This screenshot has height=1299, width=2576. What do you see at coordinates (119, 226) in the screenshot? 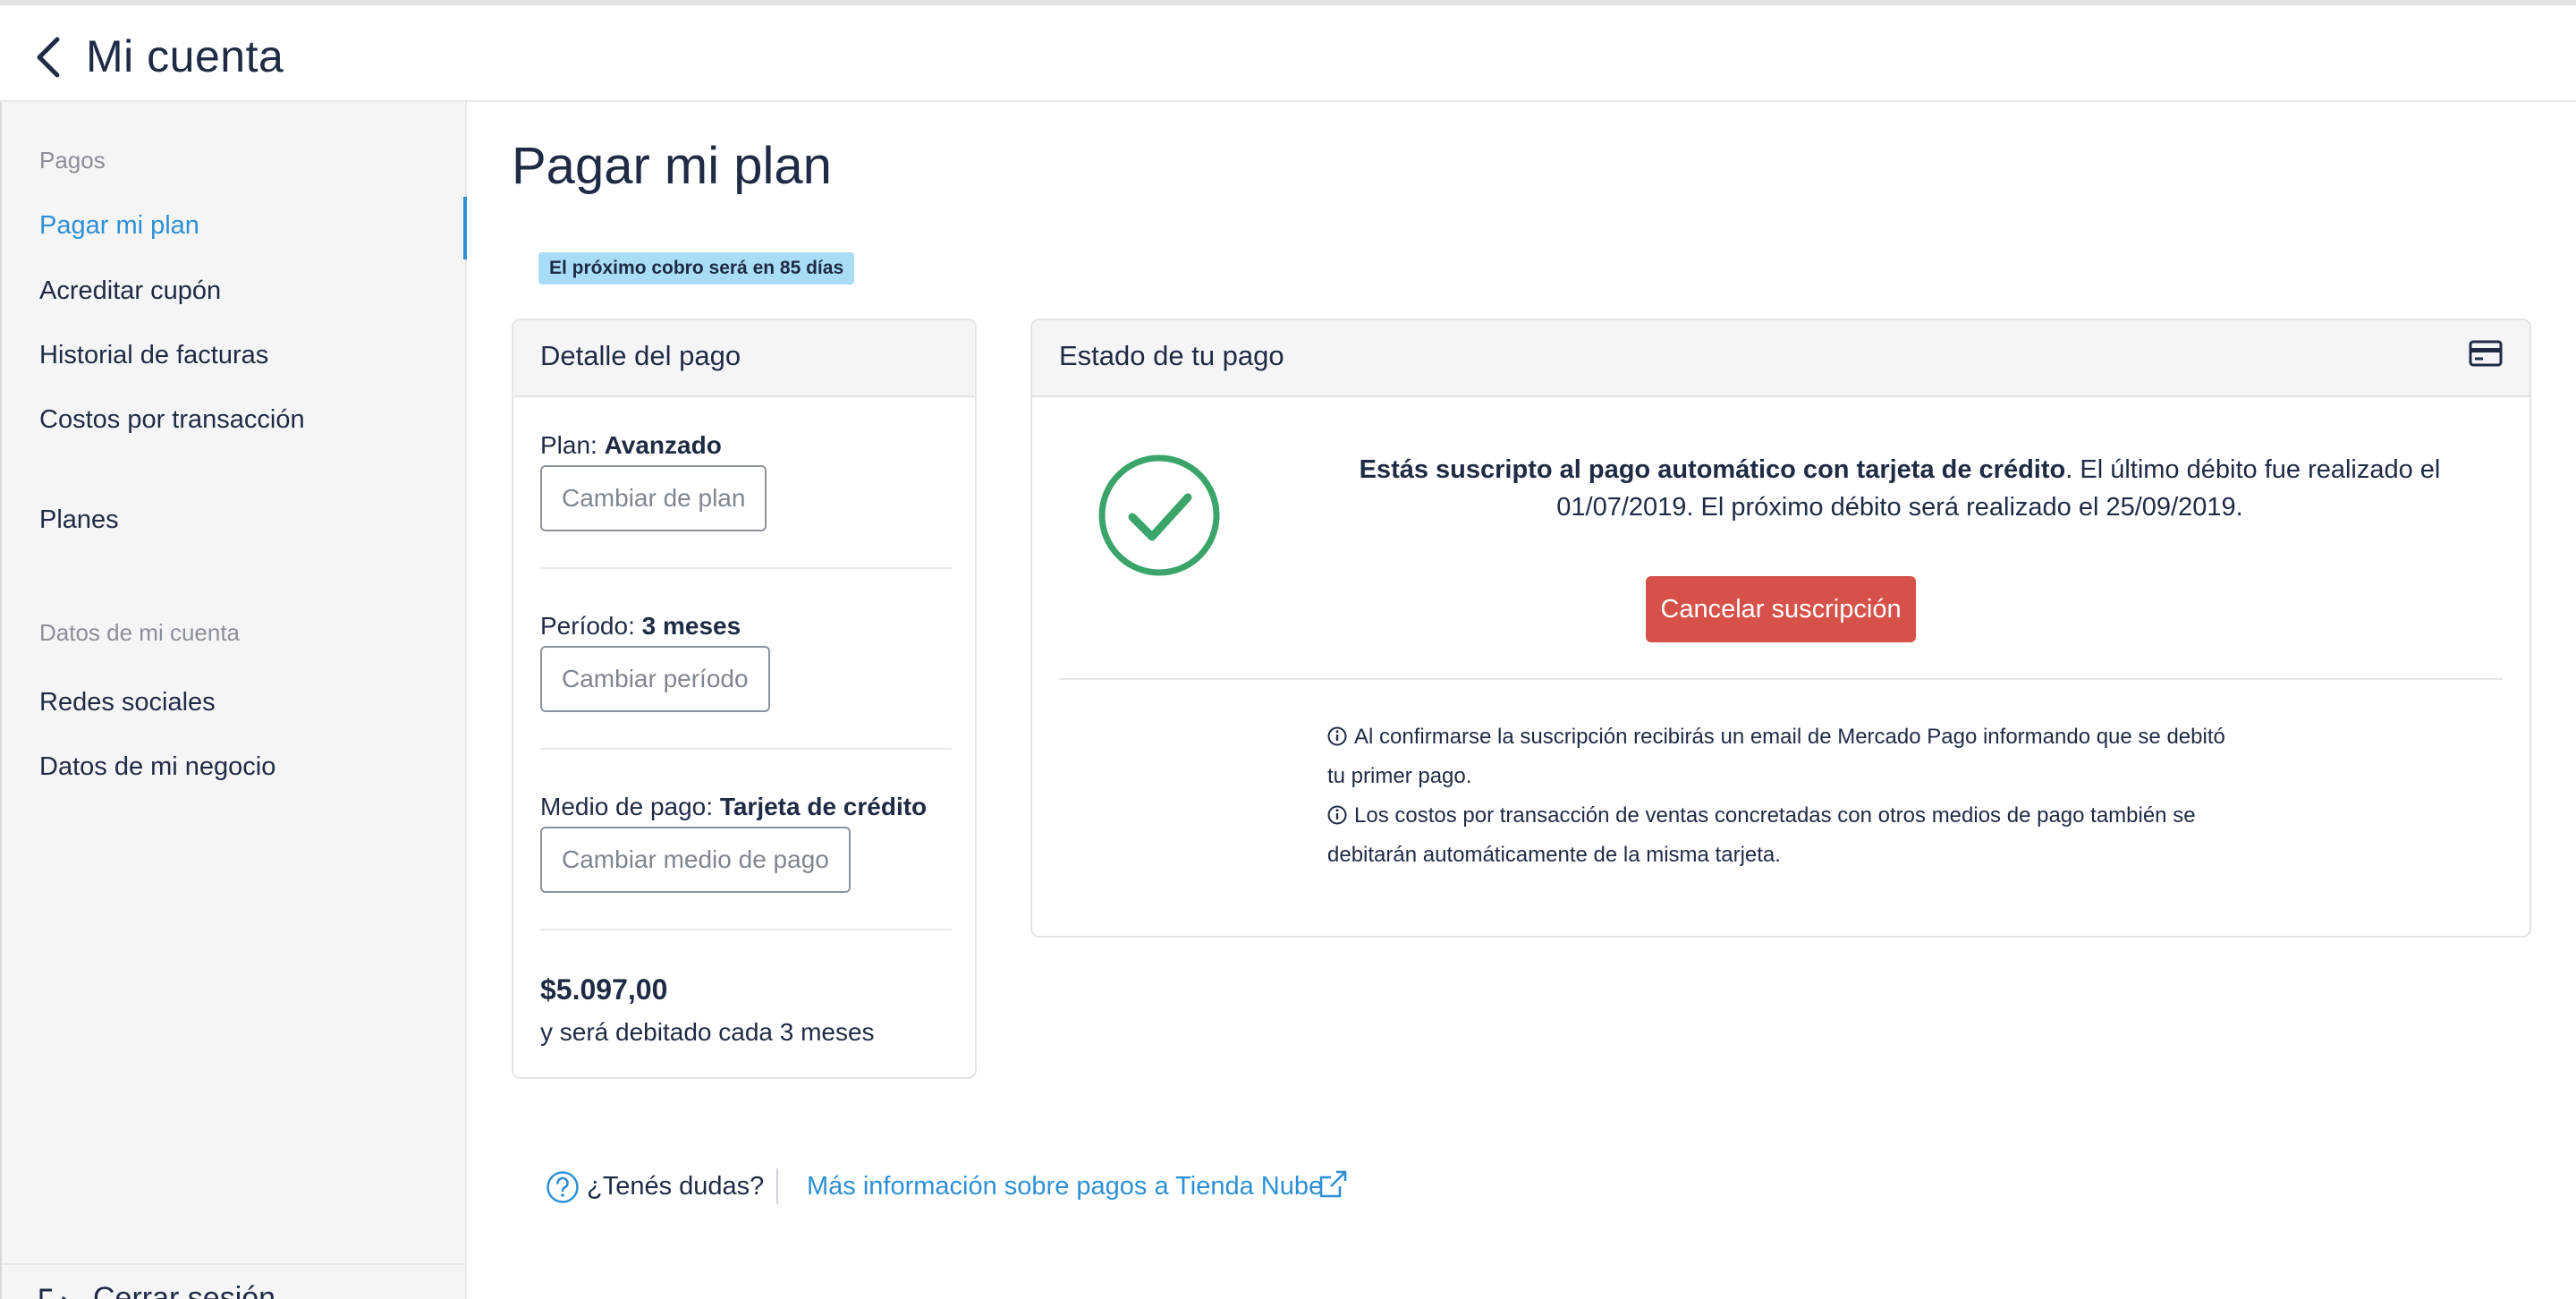
I see `sidebar-item-pagar-mi-plan: Pagar mi plan` at bounding box center [119, 226].